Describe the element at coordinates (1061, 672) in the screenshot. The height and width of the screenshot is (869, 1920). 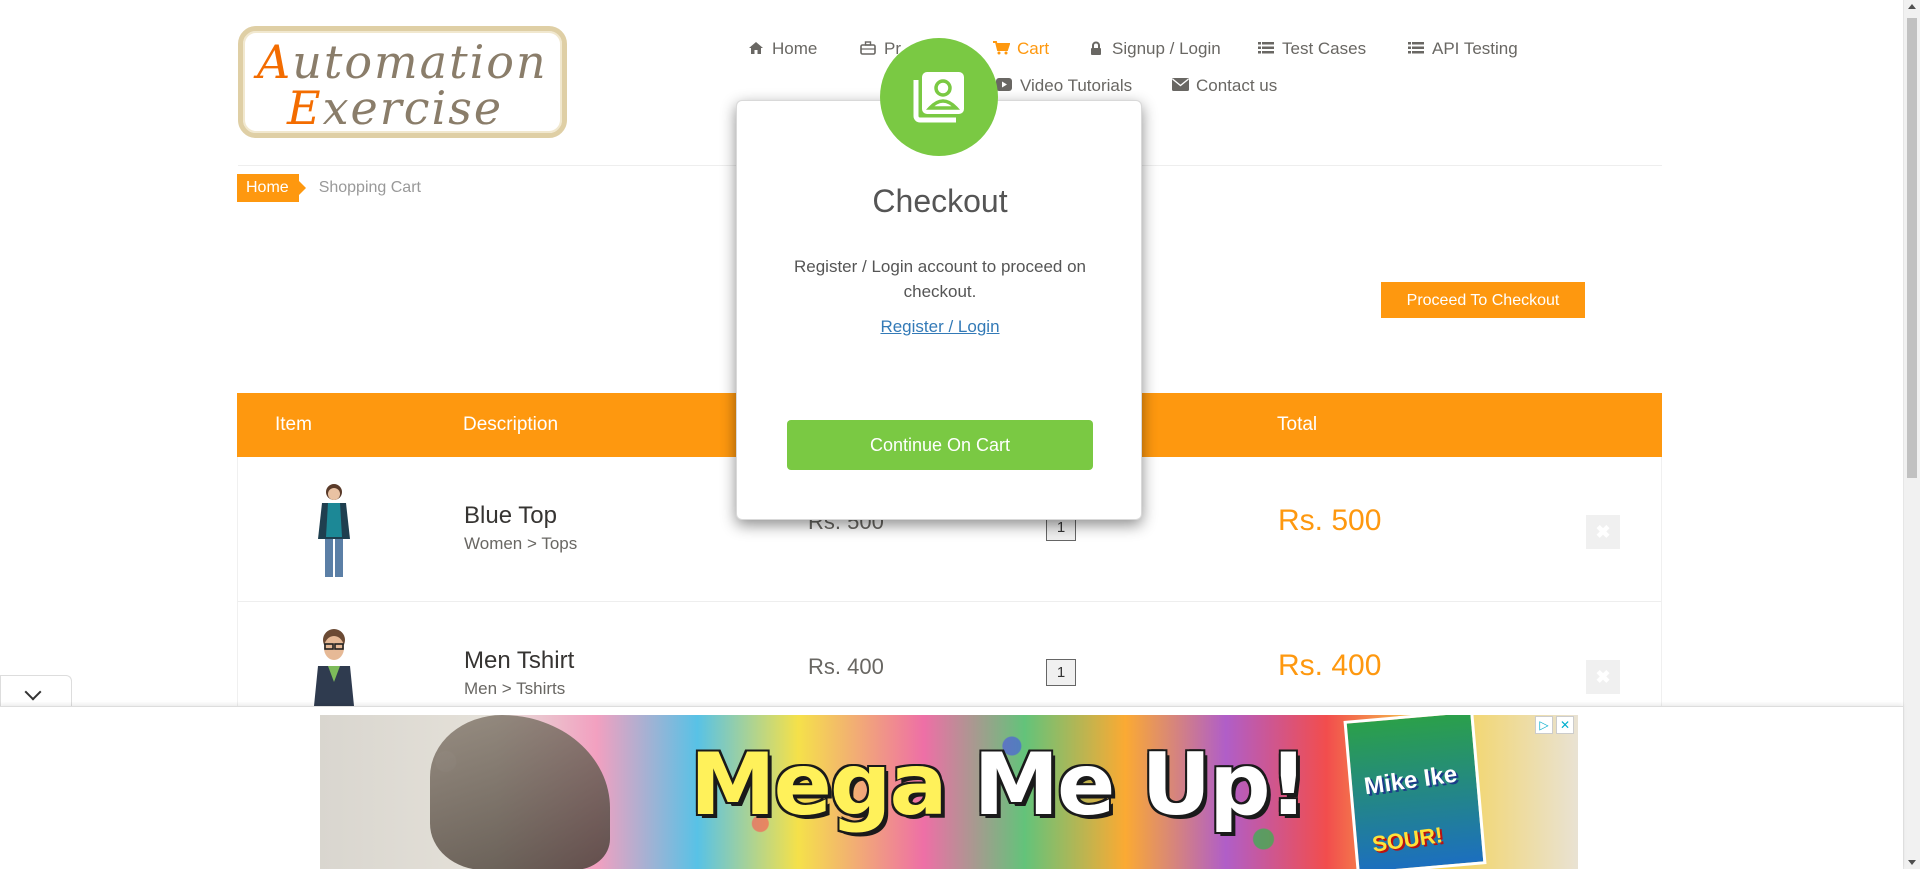
I see `quantity-box: 1` at that location.